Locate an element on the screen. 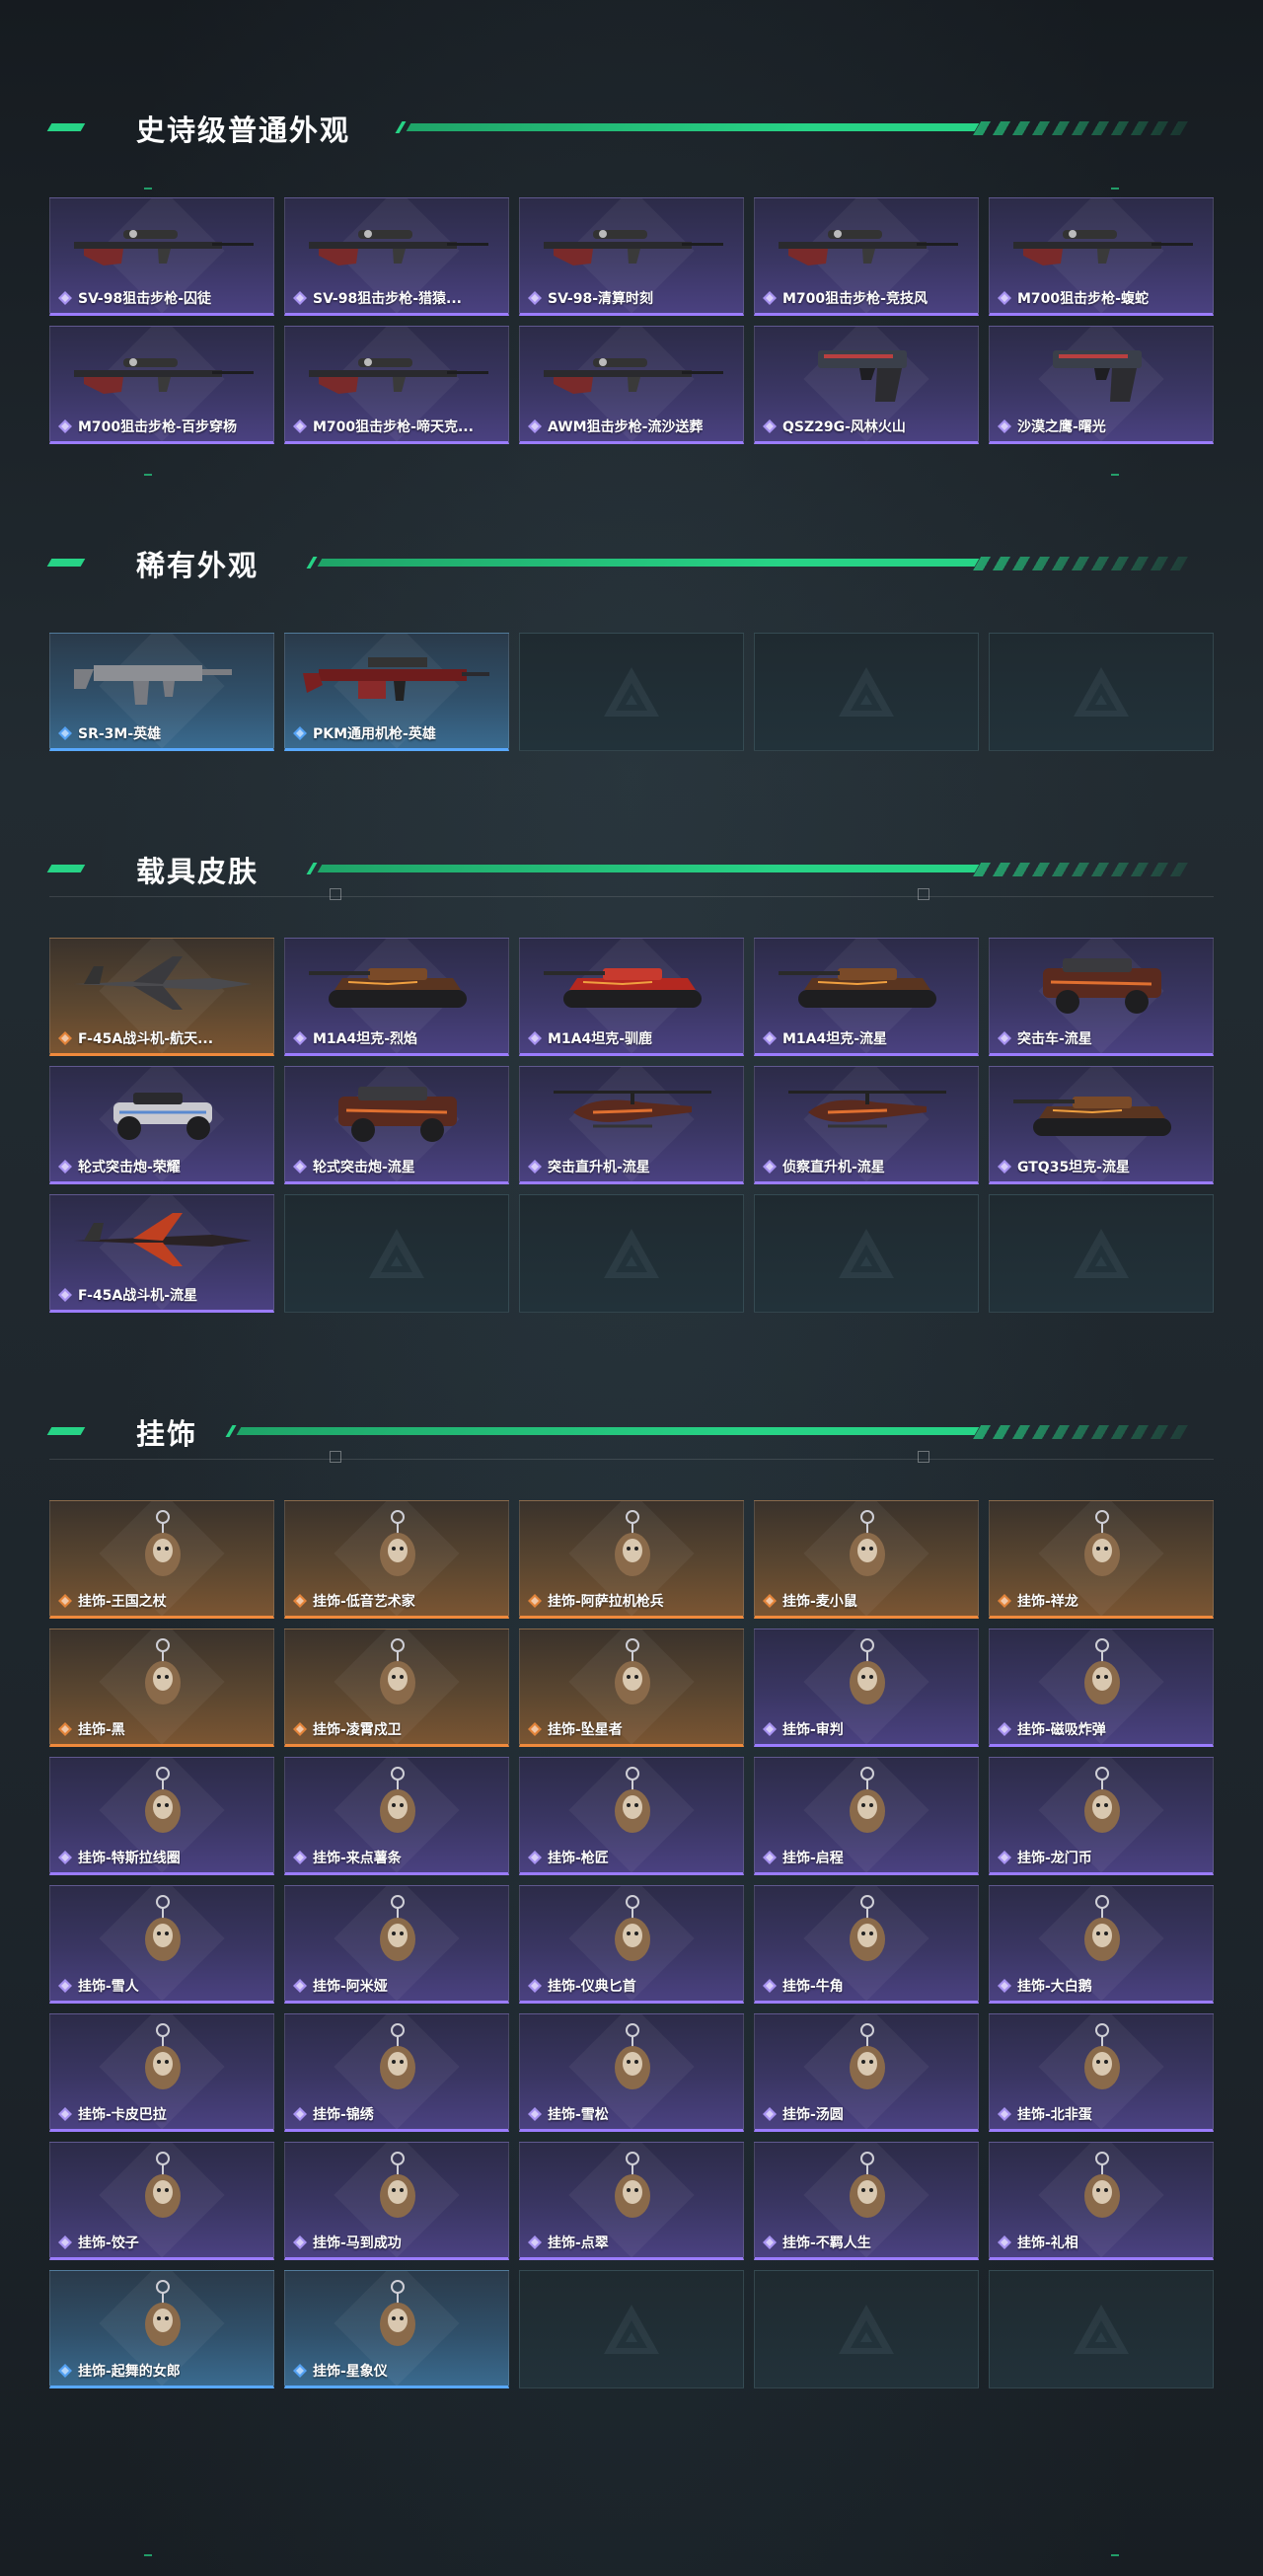 The height and width of the screenshot is (2576, 1263). item-card: M700狙击步枪-竞技风 is located at coordinates (866, 257).